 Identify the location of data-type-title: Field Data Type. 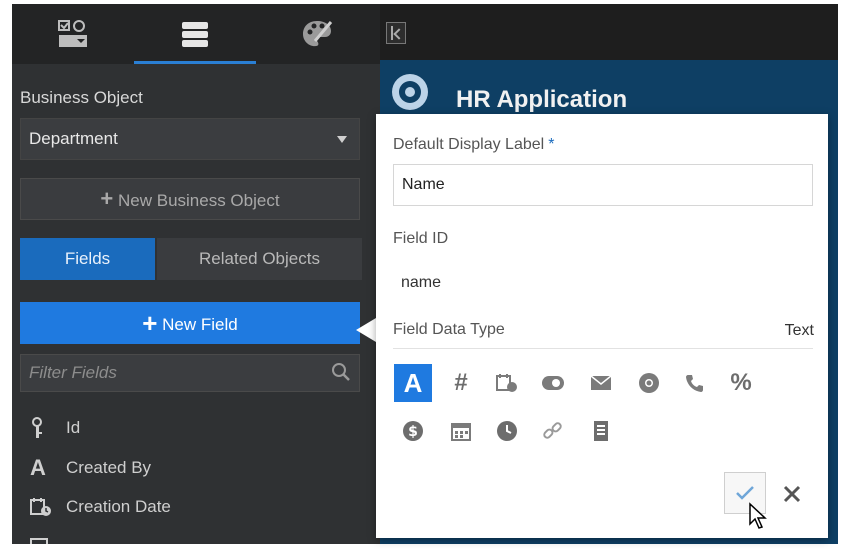
(449, 329).